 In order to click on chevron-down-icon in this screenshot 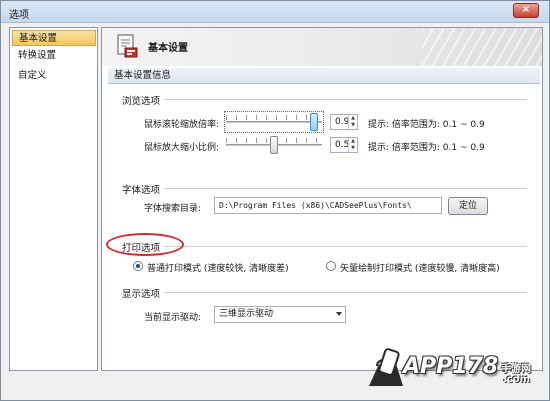, I will do `click(339, 314)`.